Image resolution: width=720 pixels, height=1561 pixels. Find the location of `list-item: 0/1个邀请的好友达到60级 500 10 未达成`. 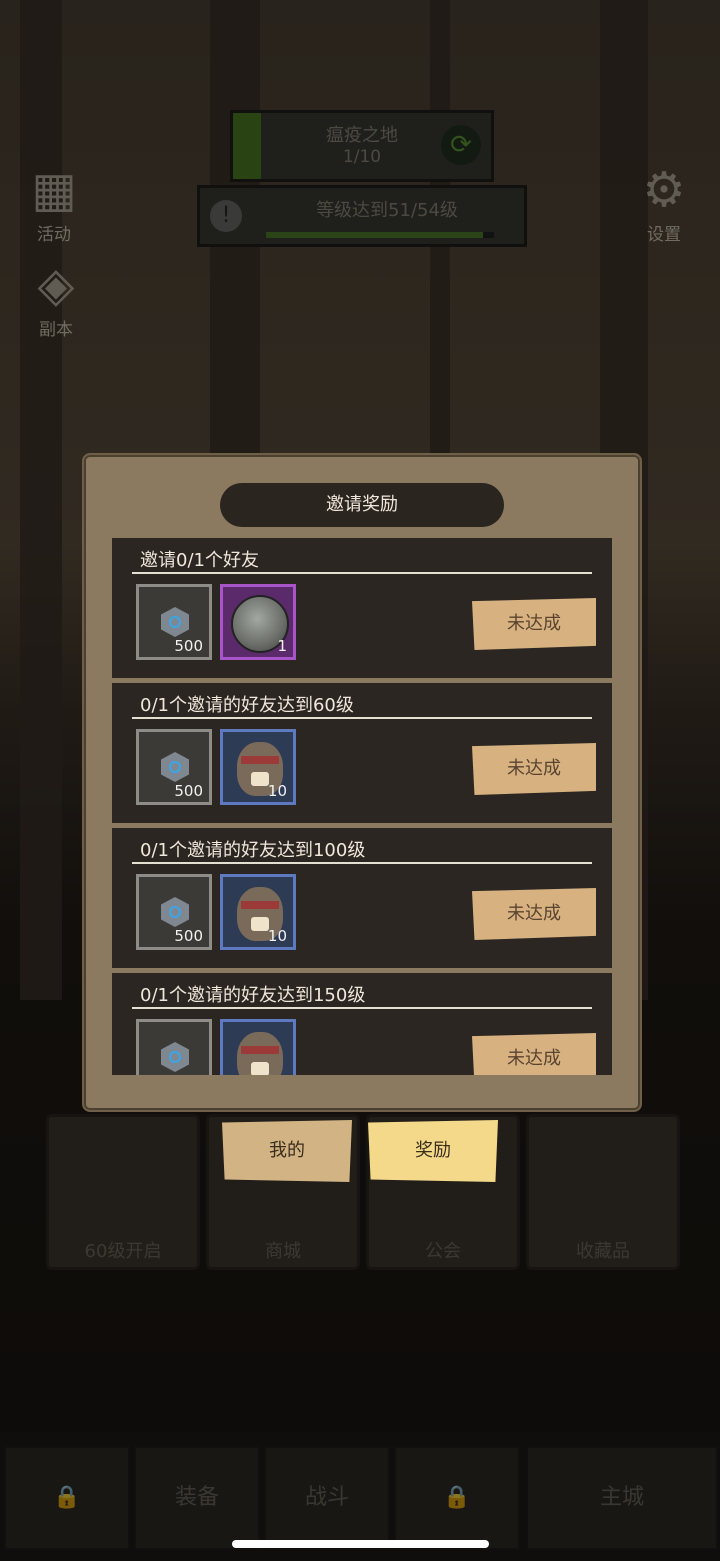

list-item: 0/1个邀请的好友达到60级 500 10 未达成 is located at coordinates (362, 753).